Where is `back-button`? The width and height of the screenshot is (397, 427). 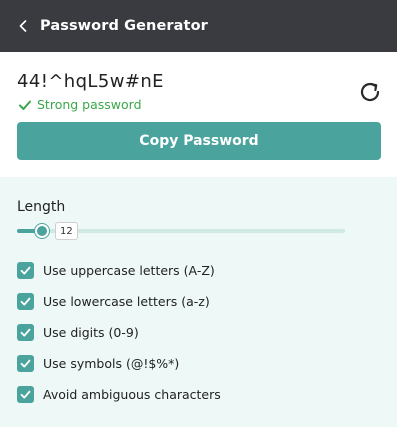
back-button is located at coordinates (20, 26).